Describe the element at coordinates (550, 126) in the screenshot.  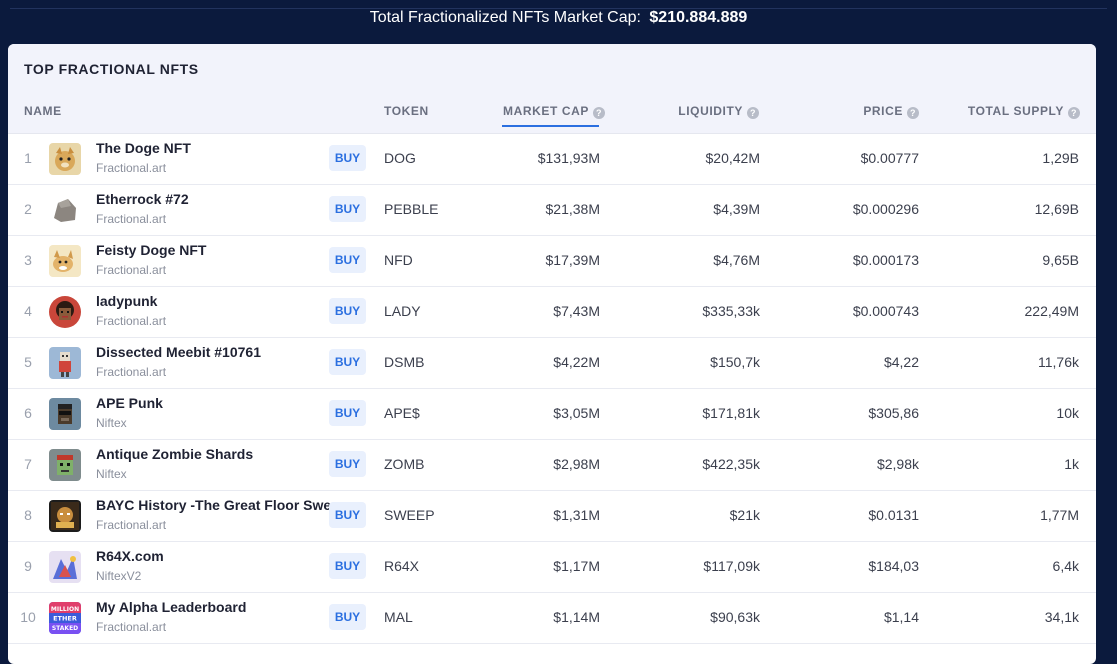
I see `active-sort-indicator` at that location.